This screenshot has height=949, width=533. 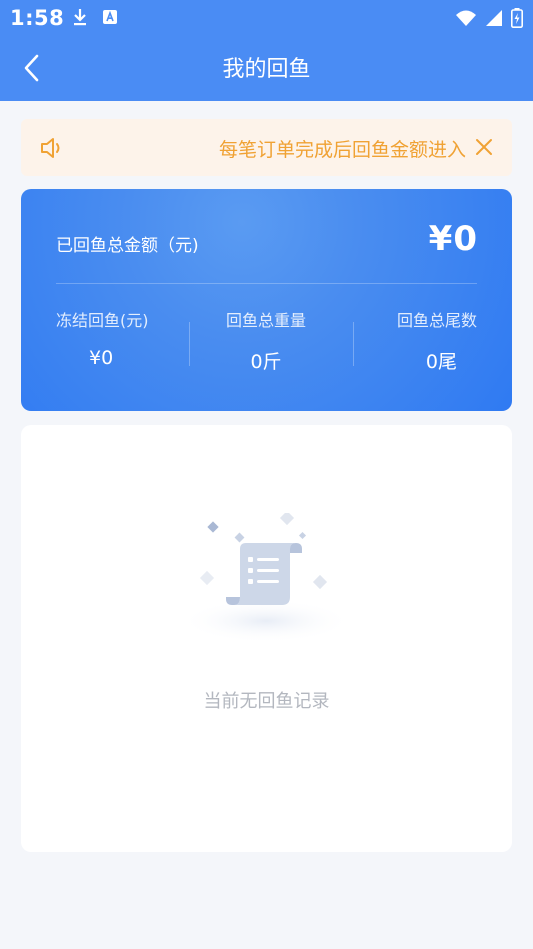 I want to click on empty-scroll-icon, so click(x=266, y=578).